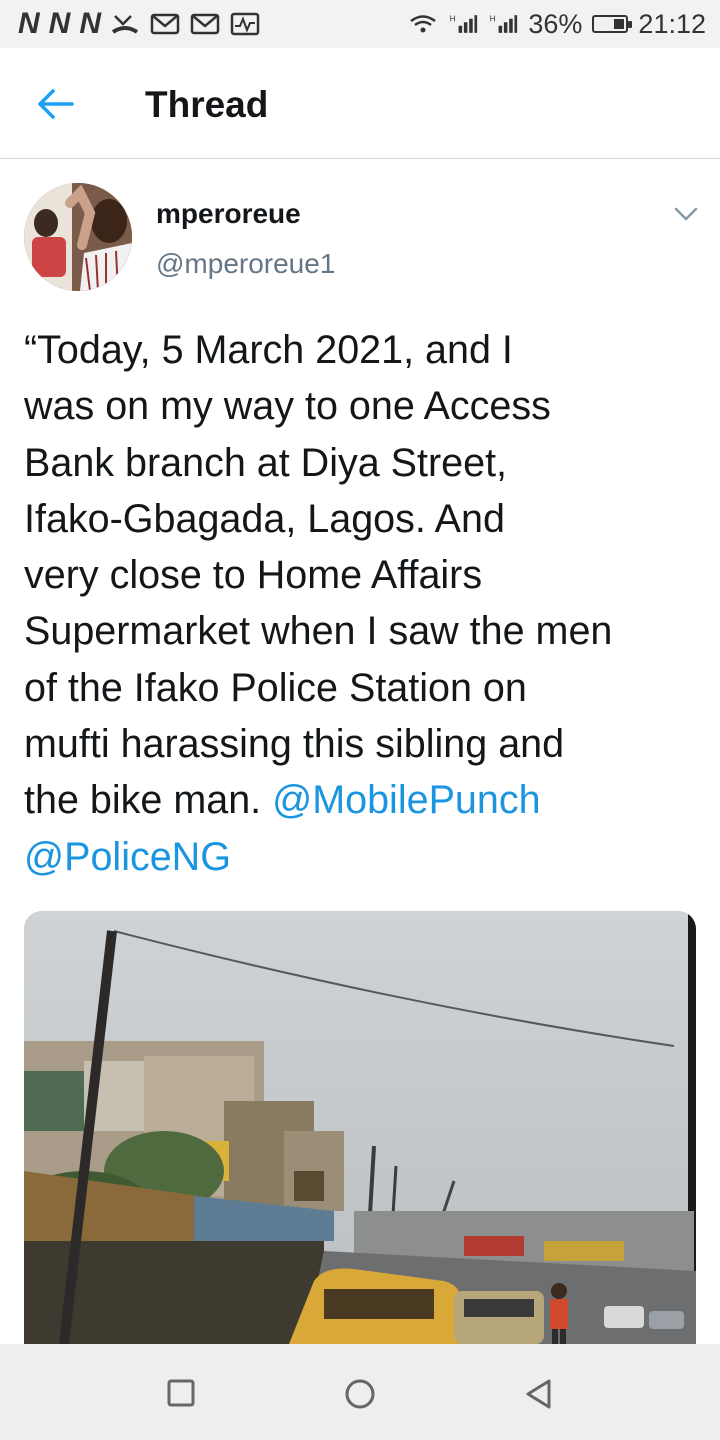 The width and height of the screenshot is (720, 1440). Describe the element at coordinates (228, 214) in the screenshot. I see `display-name: mperoreue` at that location.